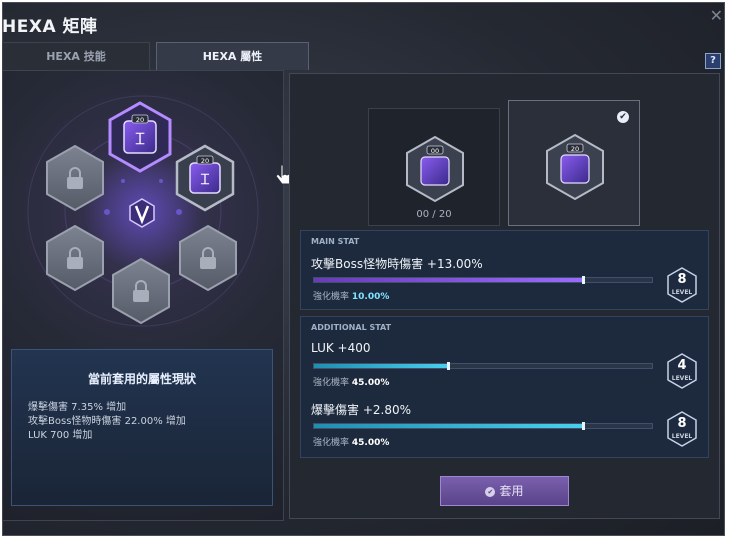 The width and height of the screenshot is (729, 540). I want to click on check-icon: ✔, so click(623, 117).